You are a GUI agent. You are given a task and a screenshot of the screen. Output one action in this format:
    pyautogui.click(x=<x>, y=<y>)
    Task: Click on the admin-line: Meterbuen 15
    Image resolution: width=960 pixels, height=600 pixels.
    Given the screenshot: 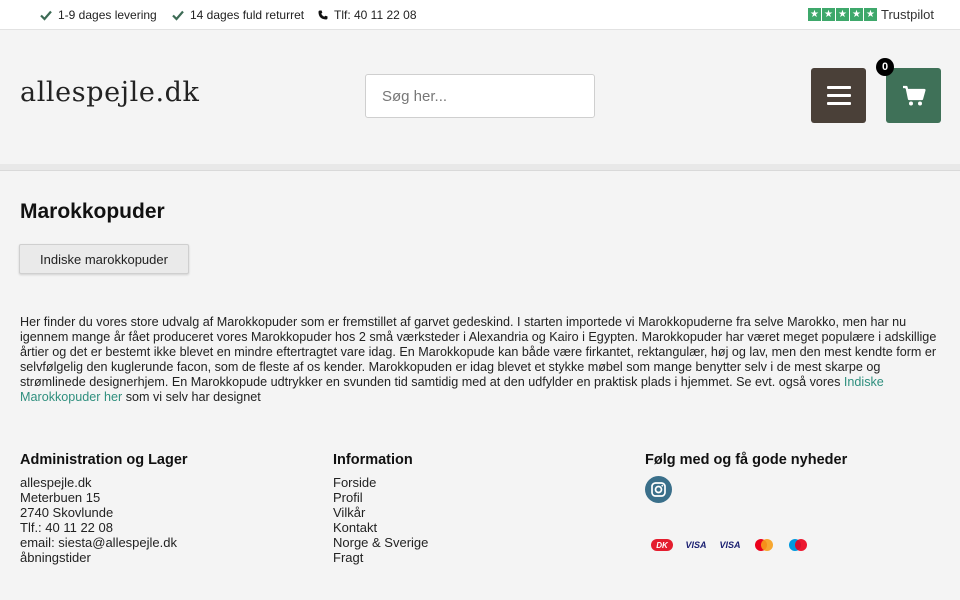 What is the action you would take?
    pyautogui.click(x=60, y=497)
    